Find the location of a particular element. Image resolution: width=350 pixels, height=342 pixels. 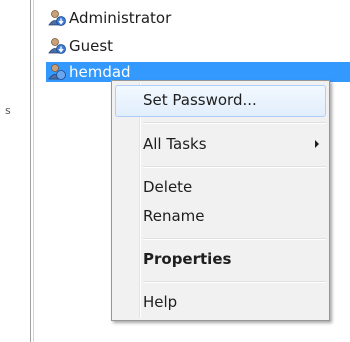

user-name: Administrator is located at coordinates (120, 18).